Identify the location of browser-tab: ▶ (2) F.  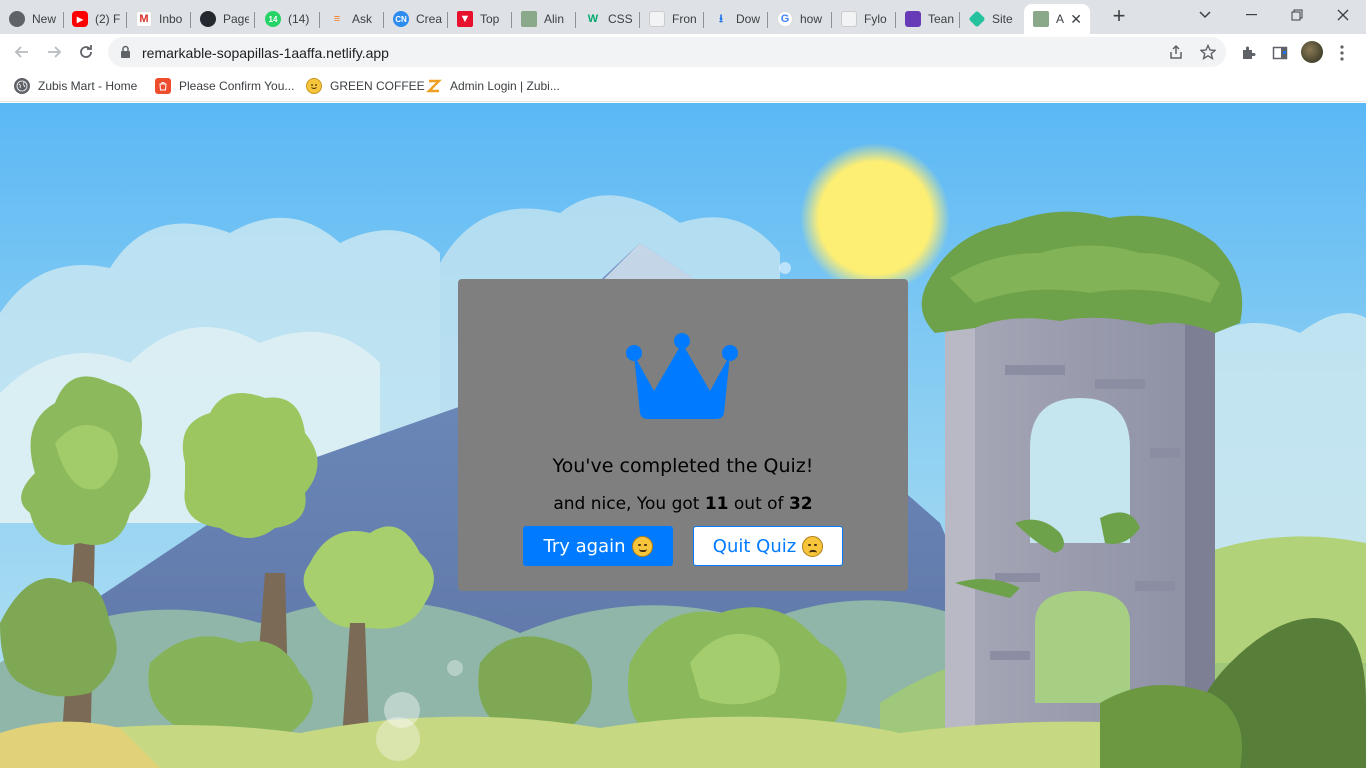
(95, 19).